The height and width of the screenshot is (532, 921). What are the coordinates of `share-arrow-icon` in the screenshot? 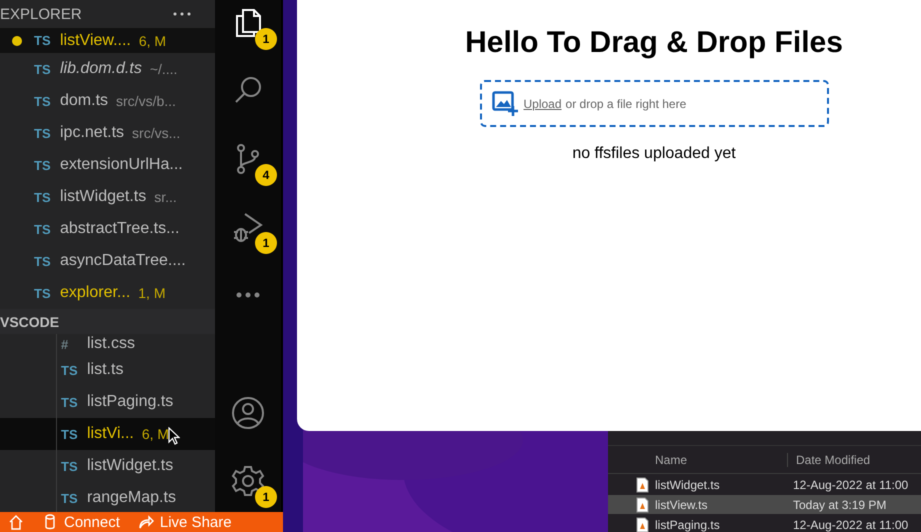 It's located at (146, 522).